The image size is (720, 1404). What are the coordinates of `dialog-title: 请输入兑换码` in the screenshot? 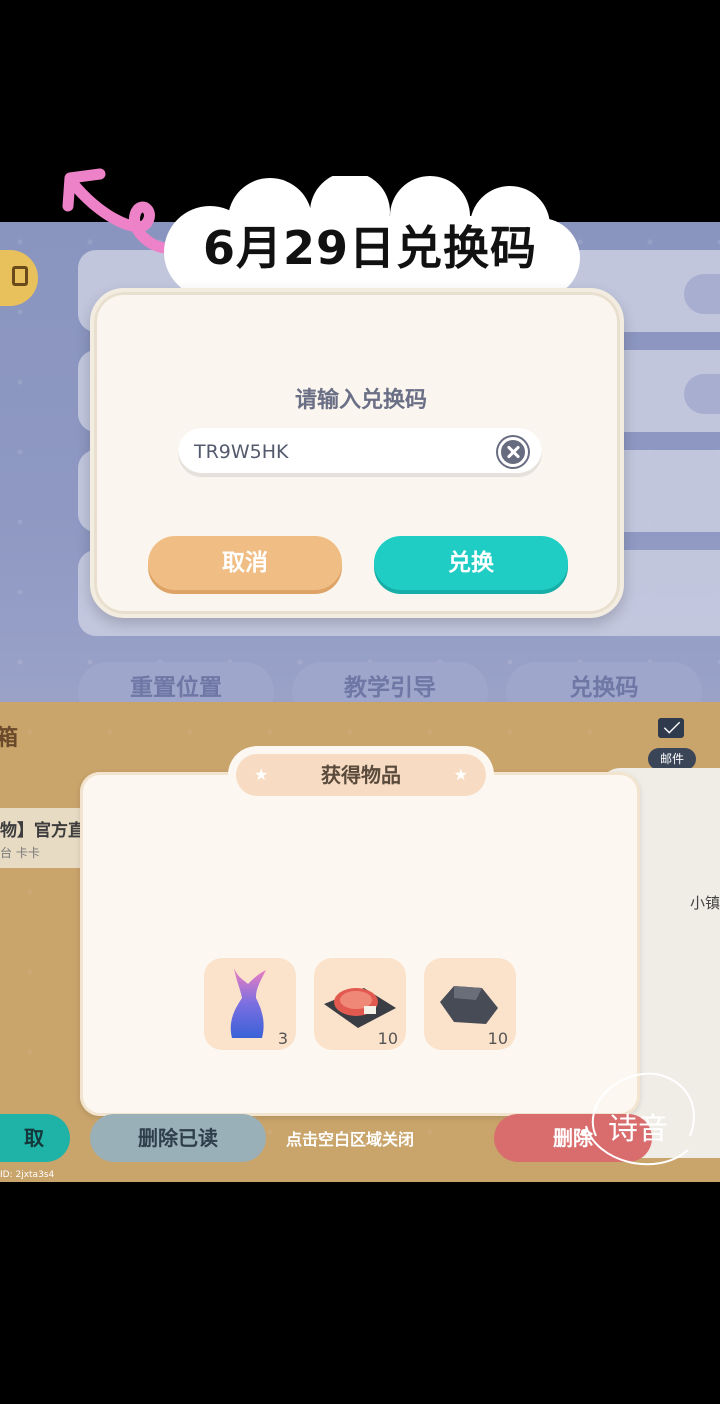 It's located at (360, 400).